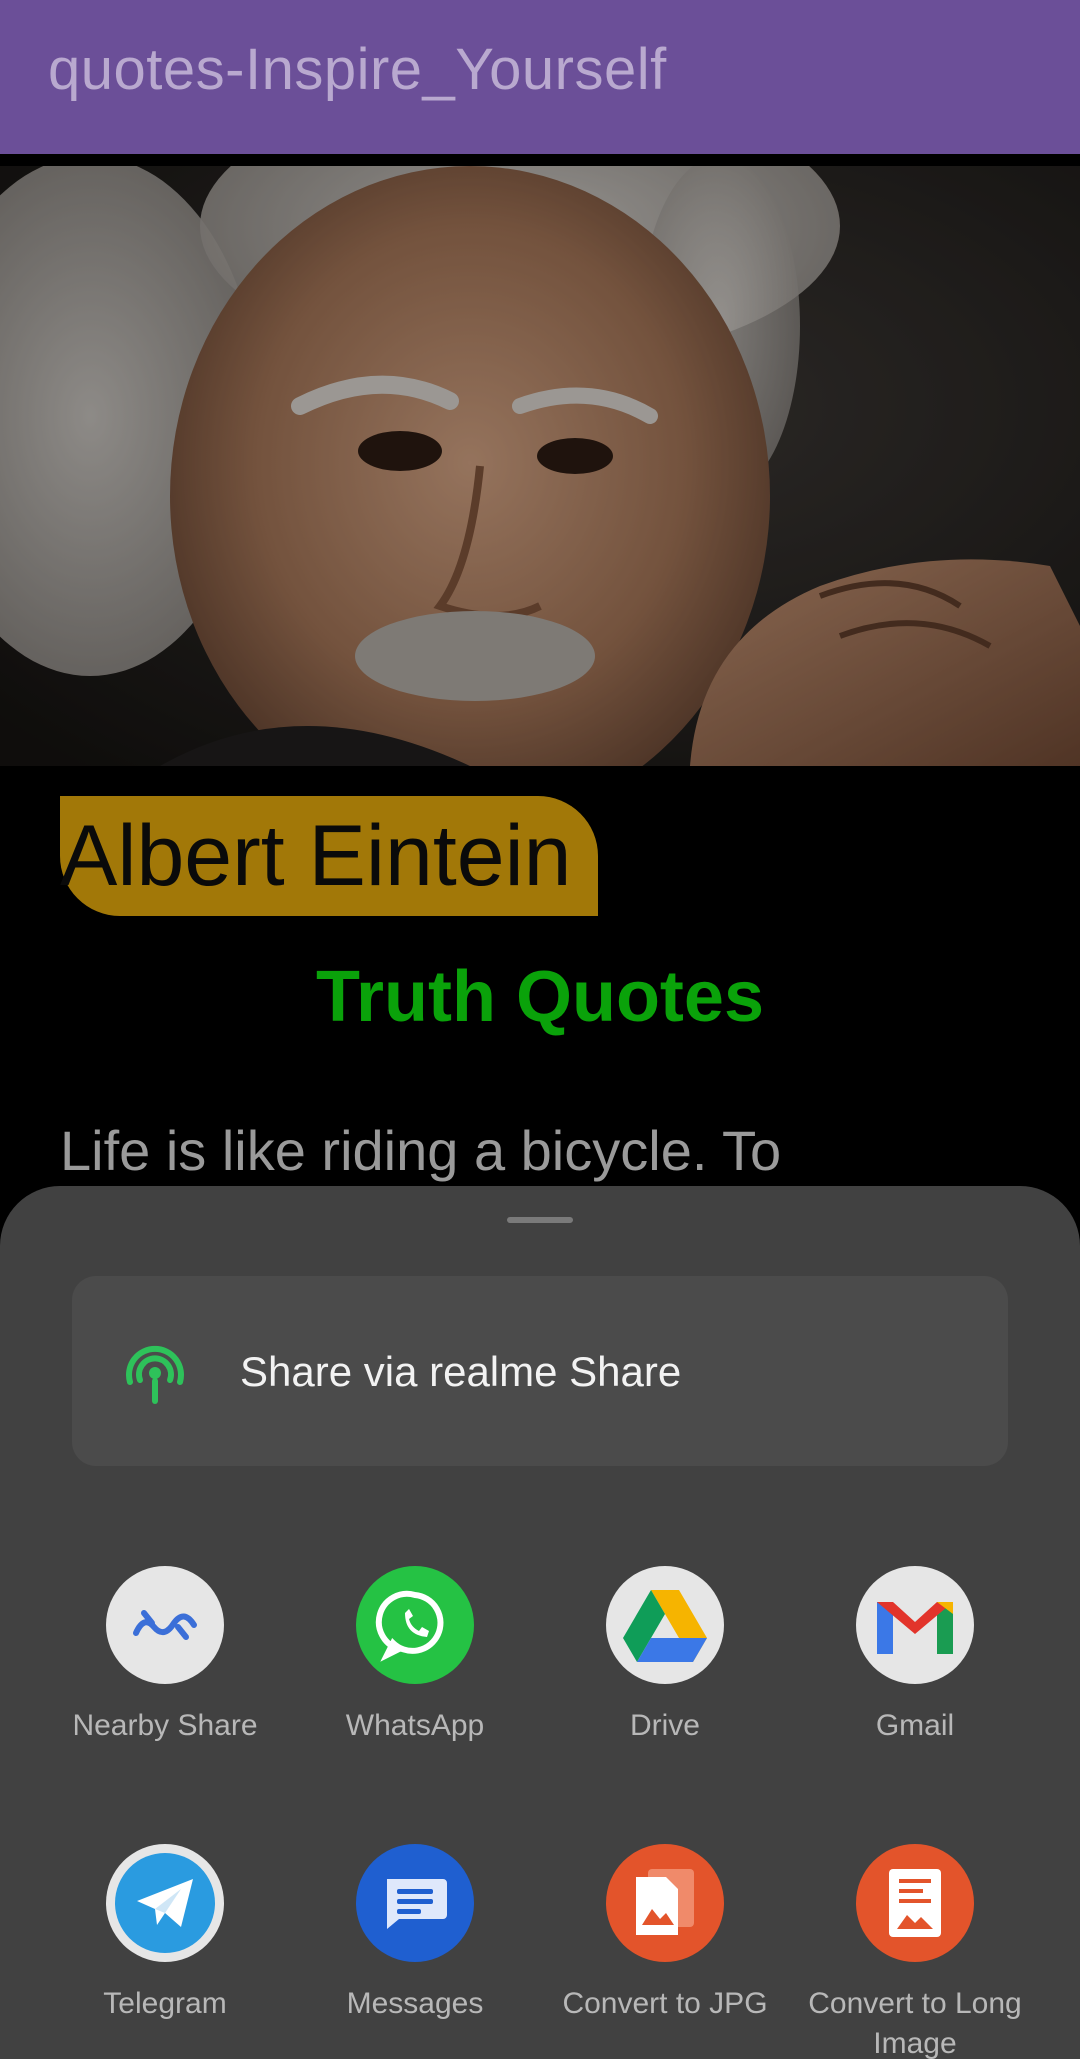  I want to click on google-drive-icon, so click(665, 1625).